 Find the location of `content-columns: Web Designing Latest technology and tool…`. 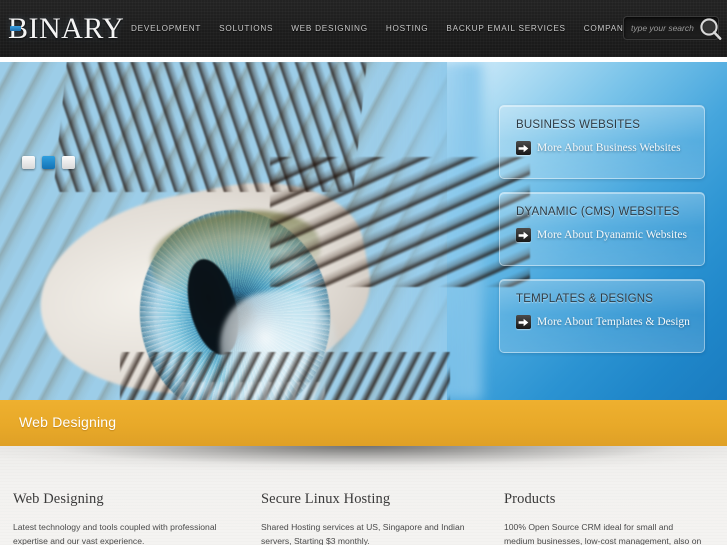

content-columns: Web Designing Latest technology and tool… is located at coordinates (363, 518).